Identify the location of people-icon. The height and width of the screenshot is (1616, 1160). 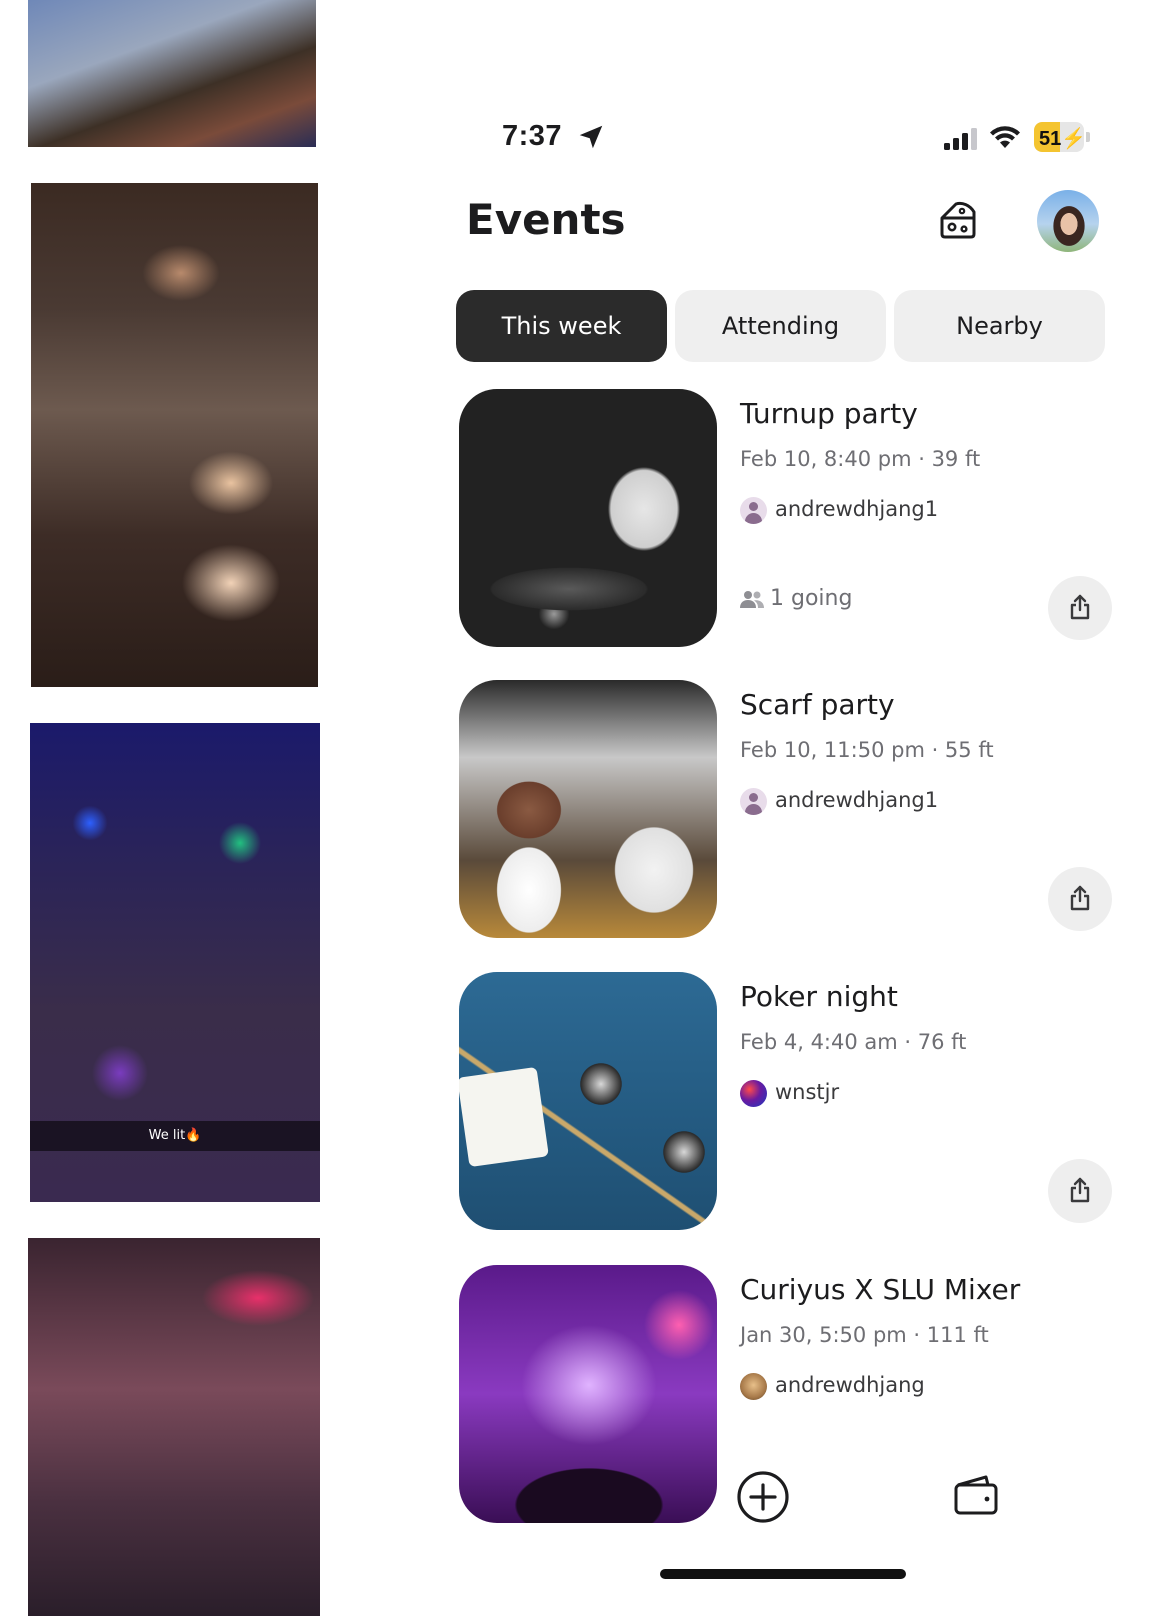
(752, 599).